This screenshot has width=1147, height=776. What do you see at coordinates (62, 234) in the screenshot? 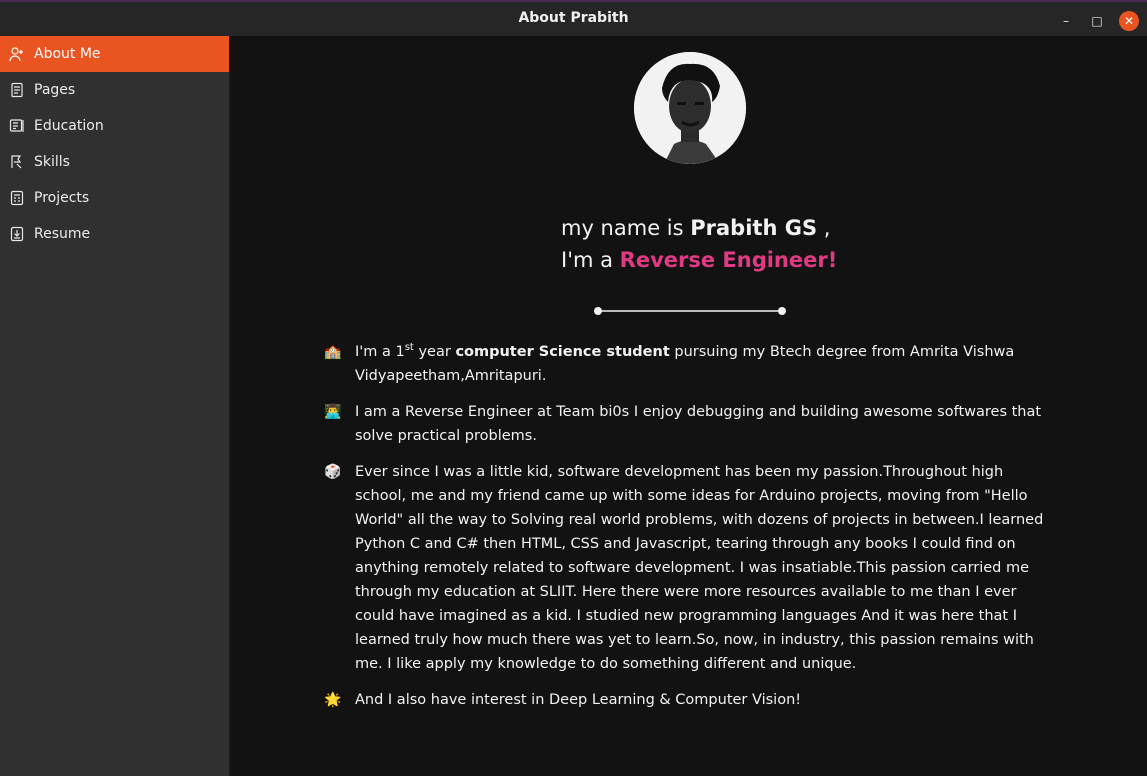
I see `sidebar-item-label: Resume` at bounding box center [62, 234].